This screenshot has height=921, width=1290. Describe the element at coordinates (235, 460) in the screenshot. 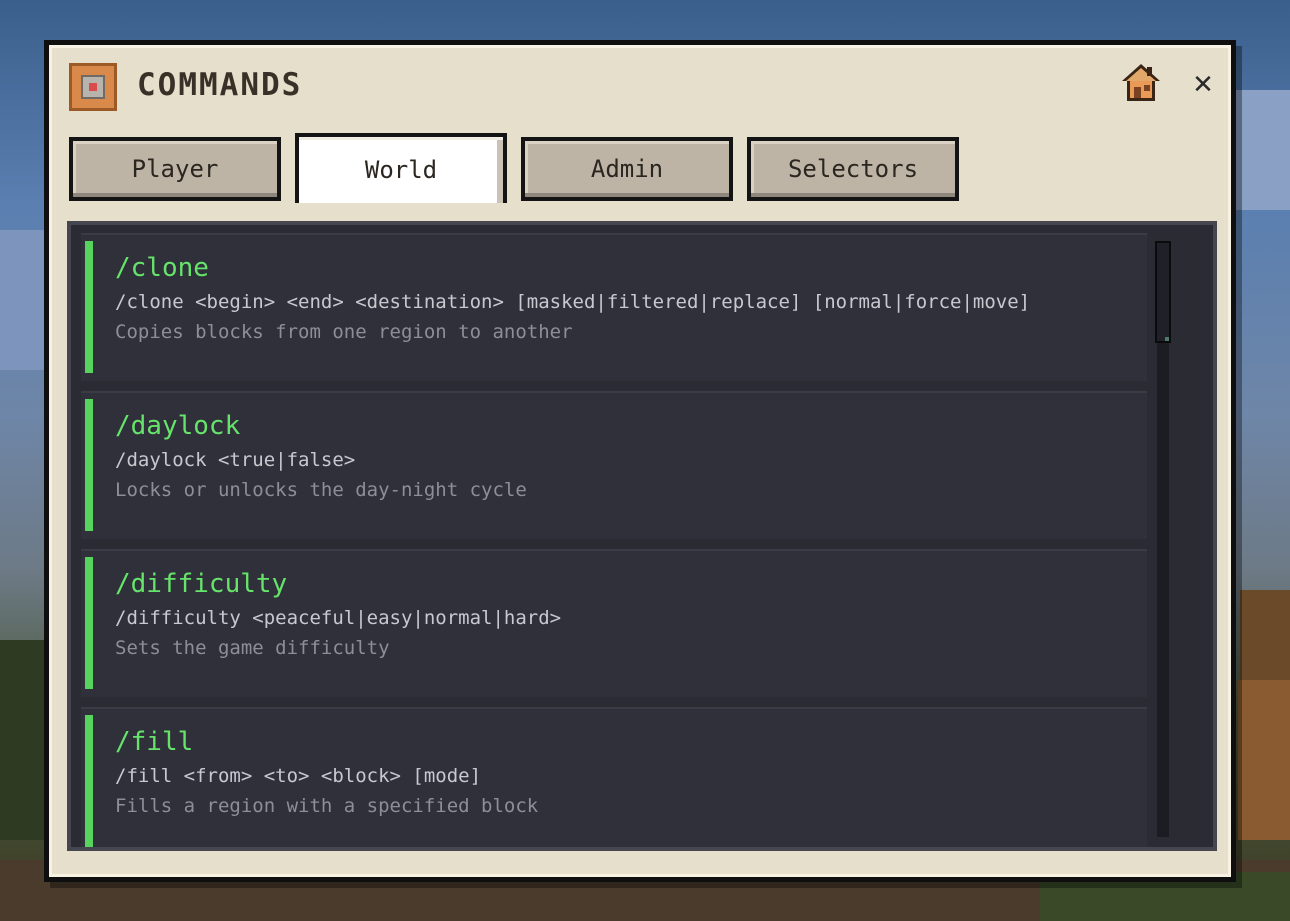

I see `command-usage: /daylock <true|false>` at that location.